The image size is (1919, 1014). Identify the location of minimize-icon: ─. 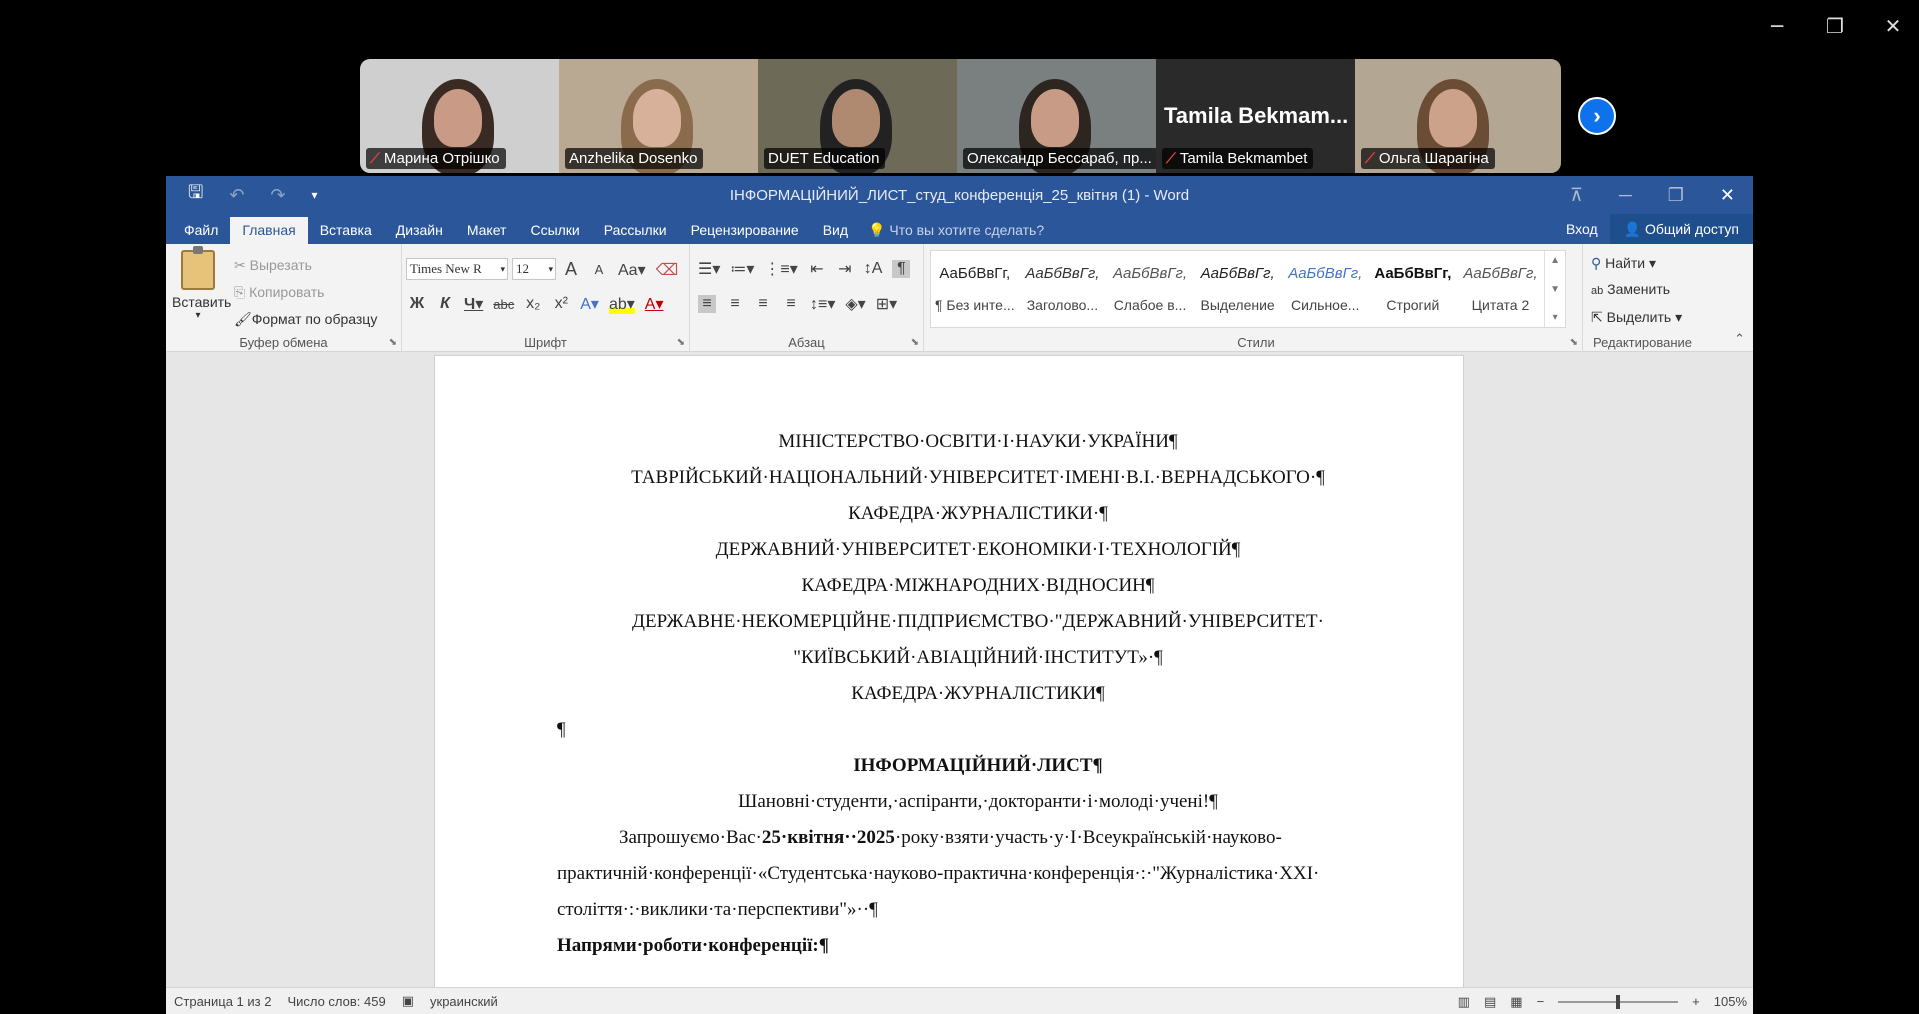
(1777, 26).